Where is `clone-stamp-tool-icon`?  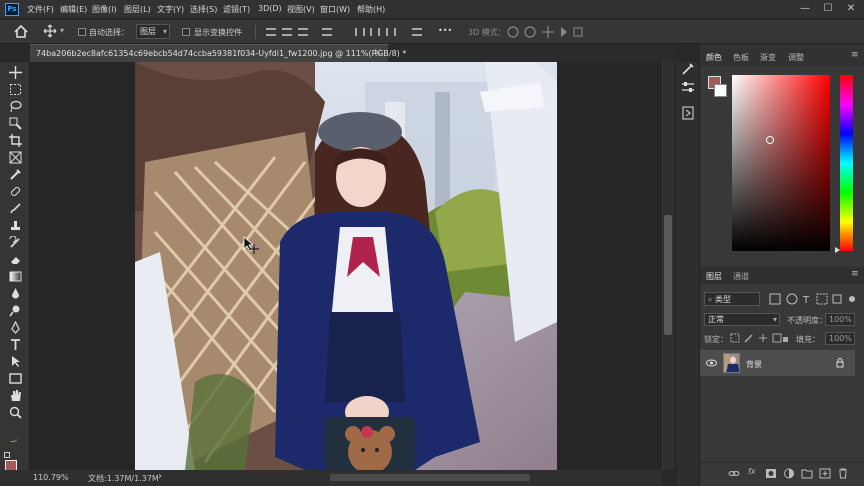
clone-stamp-tool-icon is located at coordinates (15, 225).